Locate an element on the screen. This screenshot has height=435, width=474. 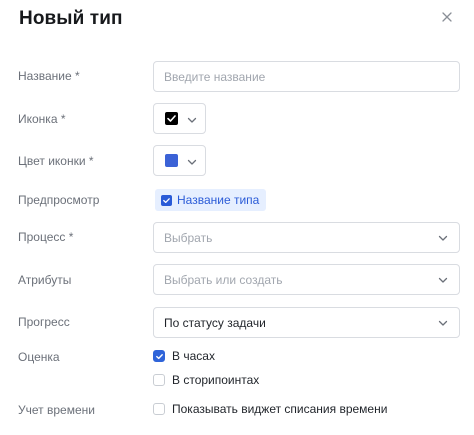
progress-label: Прогресс is located at coordinates (44, 322).